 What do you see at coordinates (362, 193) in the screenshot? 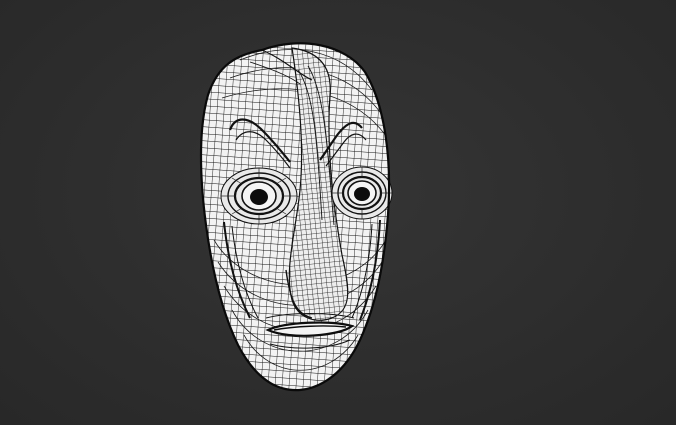
I see `right-eye` at bounding box center [362, 193].